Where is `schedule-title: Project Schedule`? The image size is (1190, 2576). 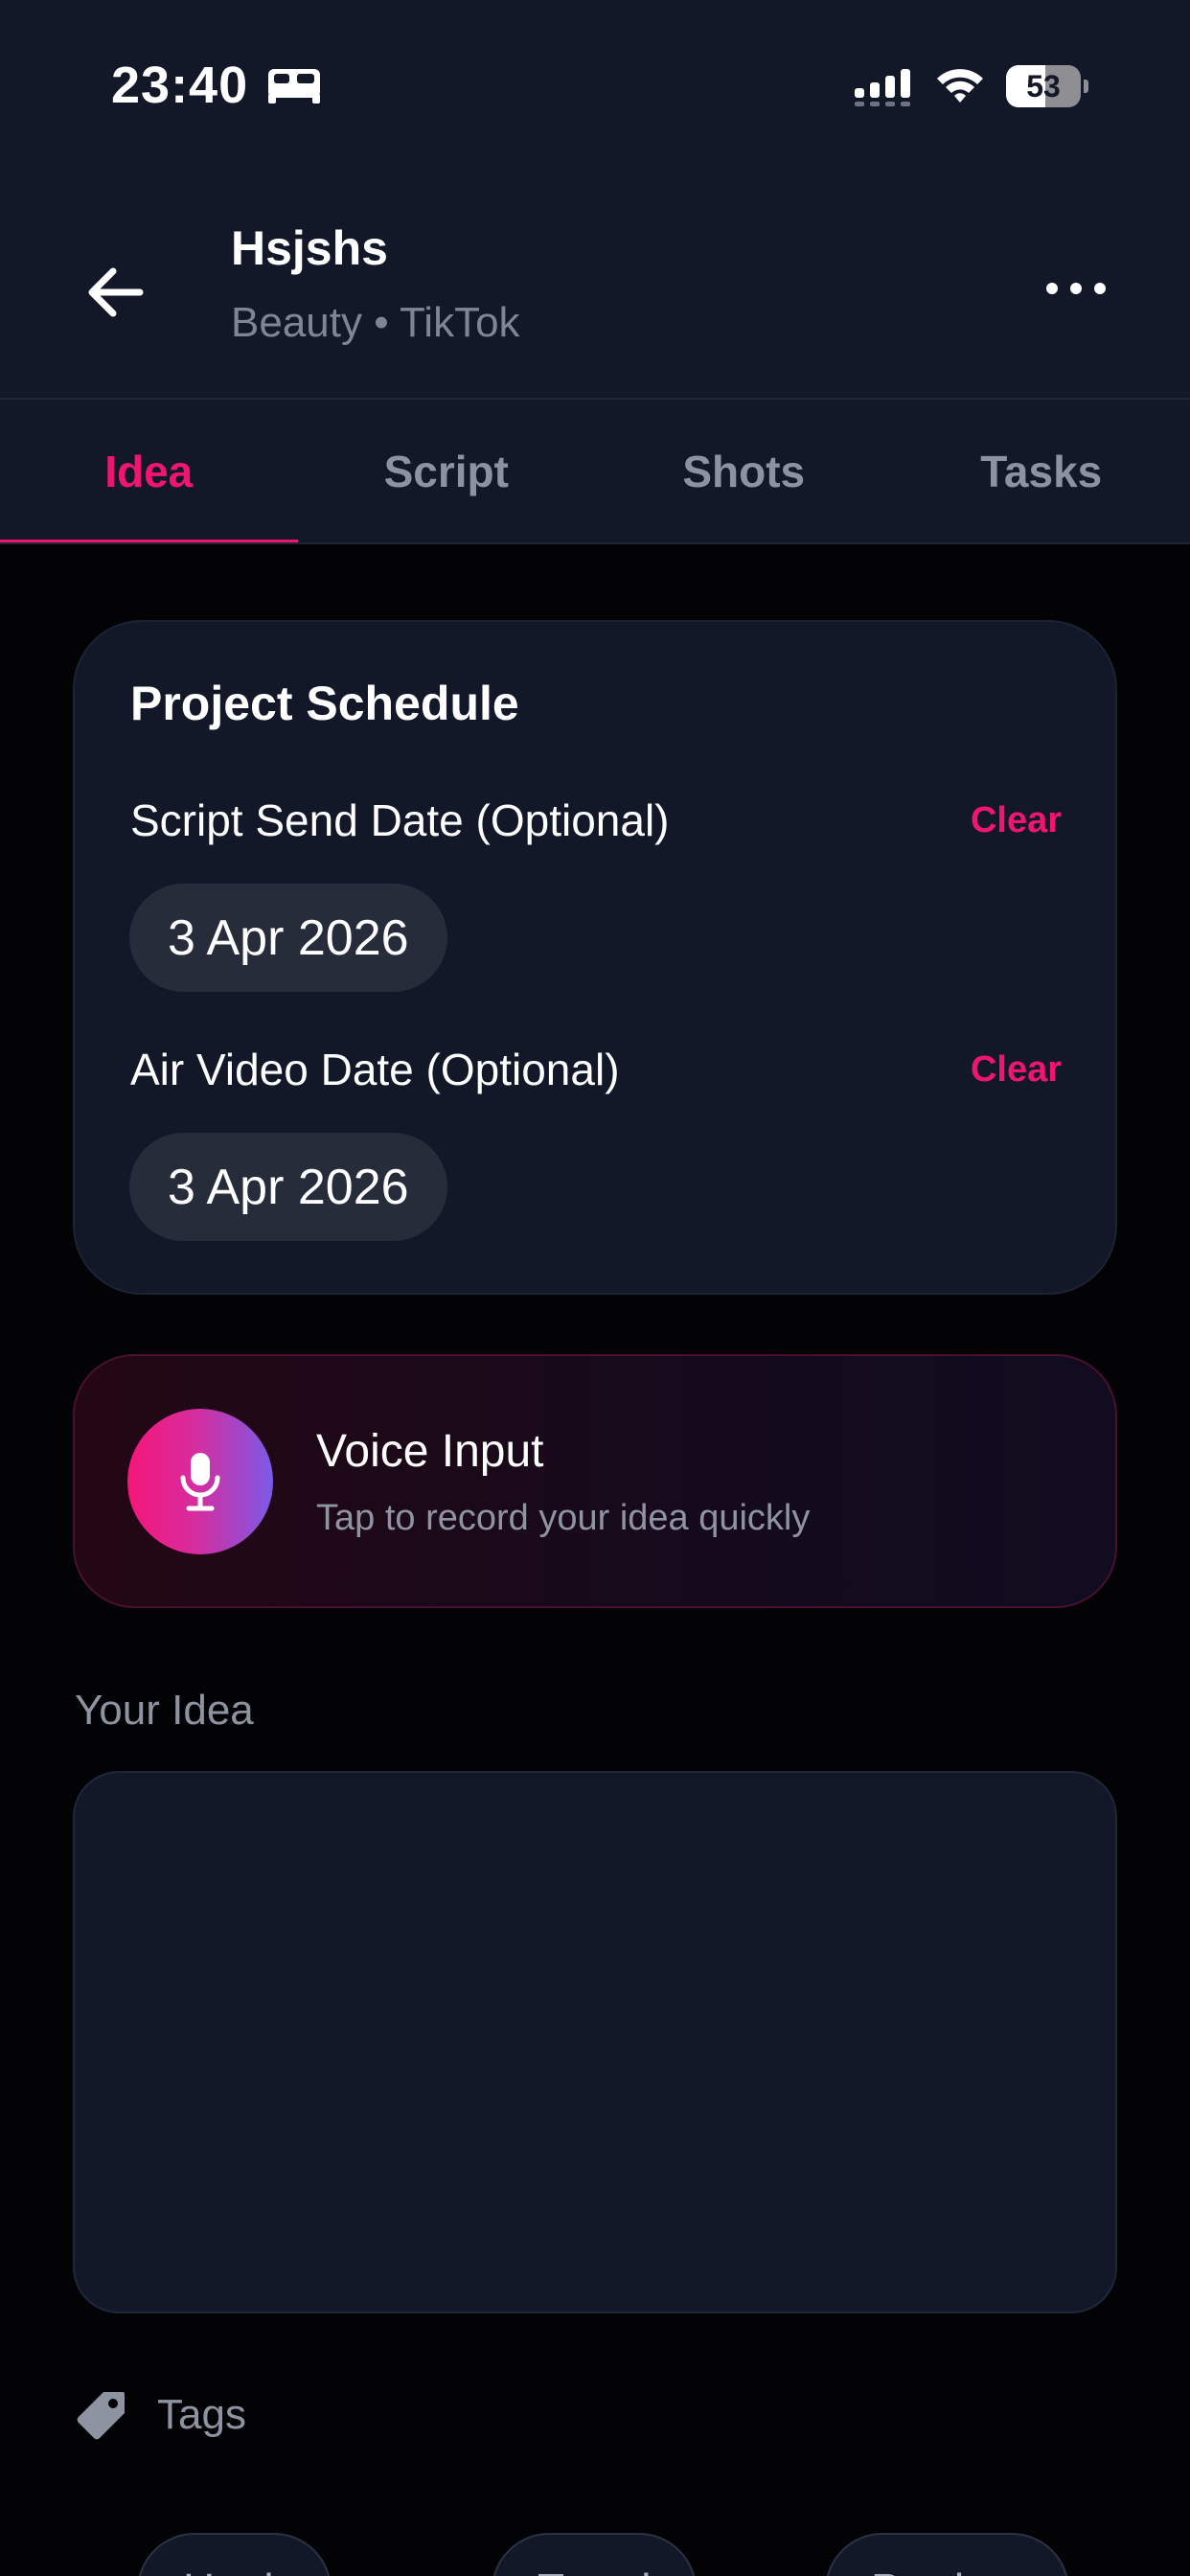
schedule-title: Project Schedule is located at coordinates (325, 703).